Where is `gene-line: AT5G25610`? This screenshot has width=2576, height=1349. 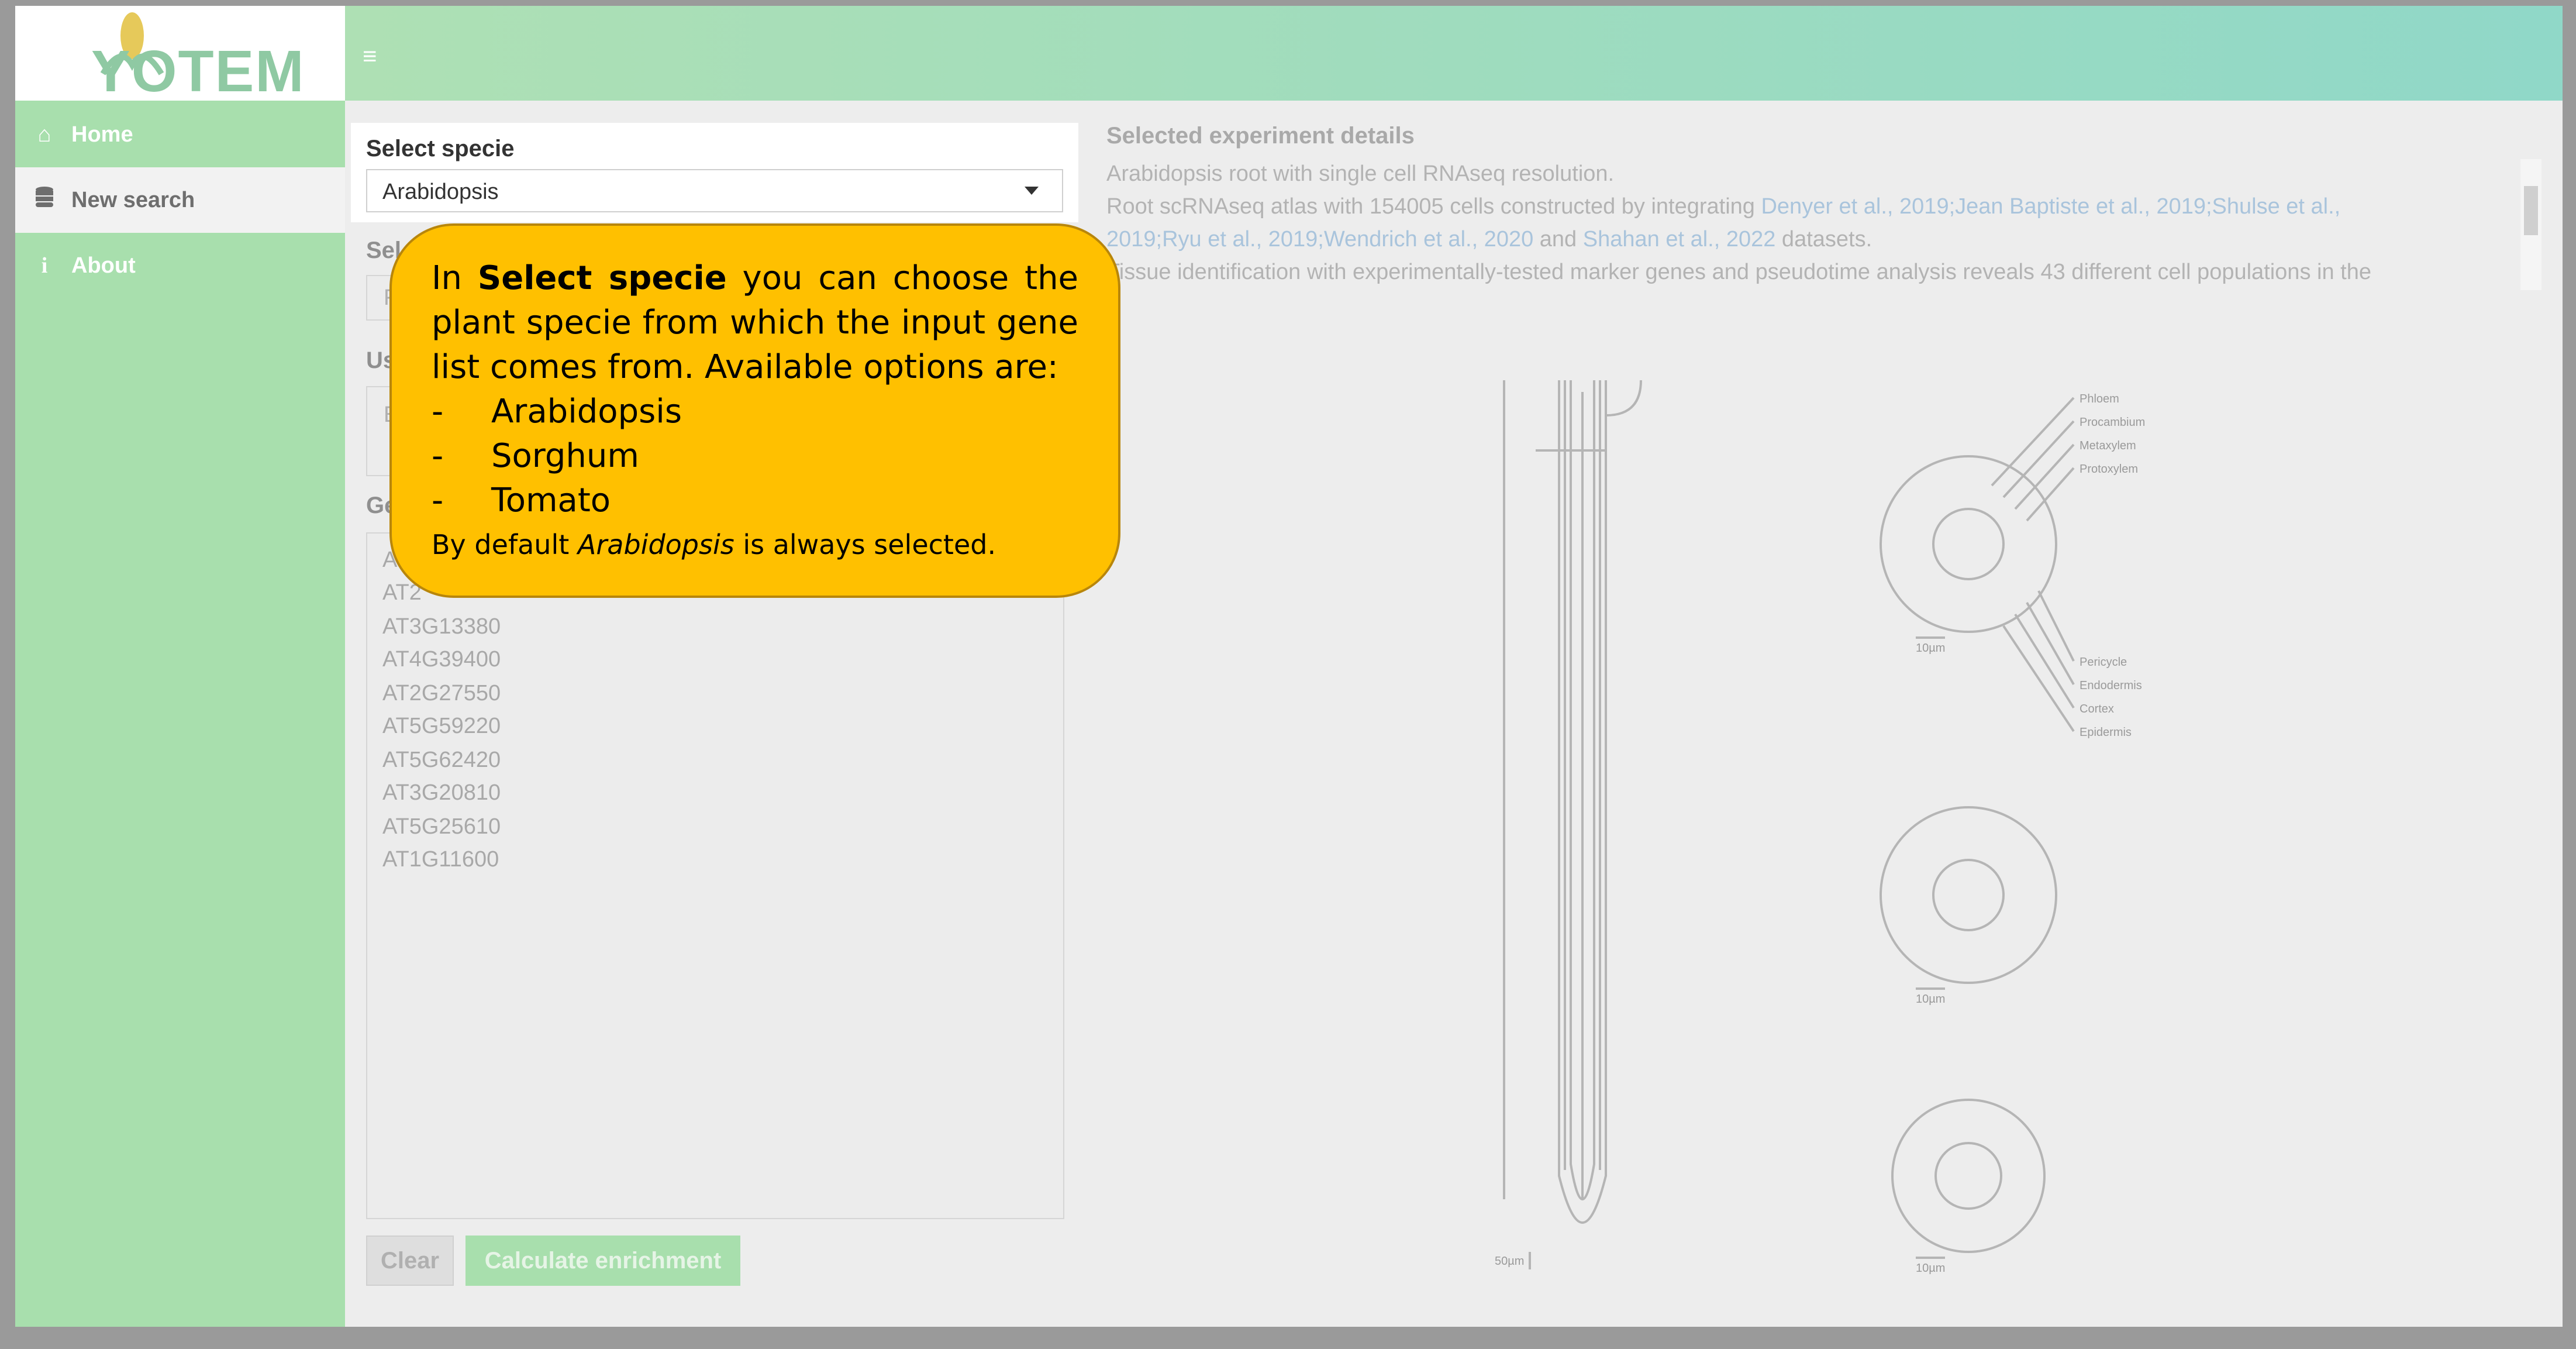
gene-line: AT5G25610 is located at coordinates (442, 827).